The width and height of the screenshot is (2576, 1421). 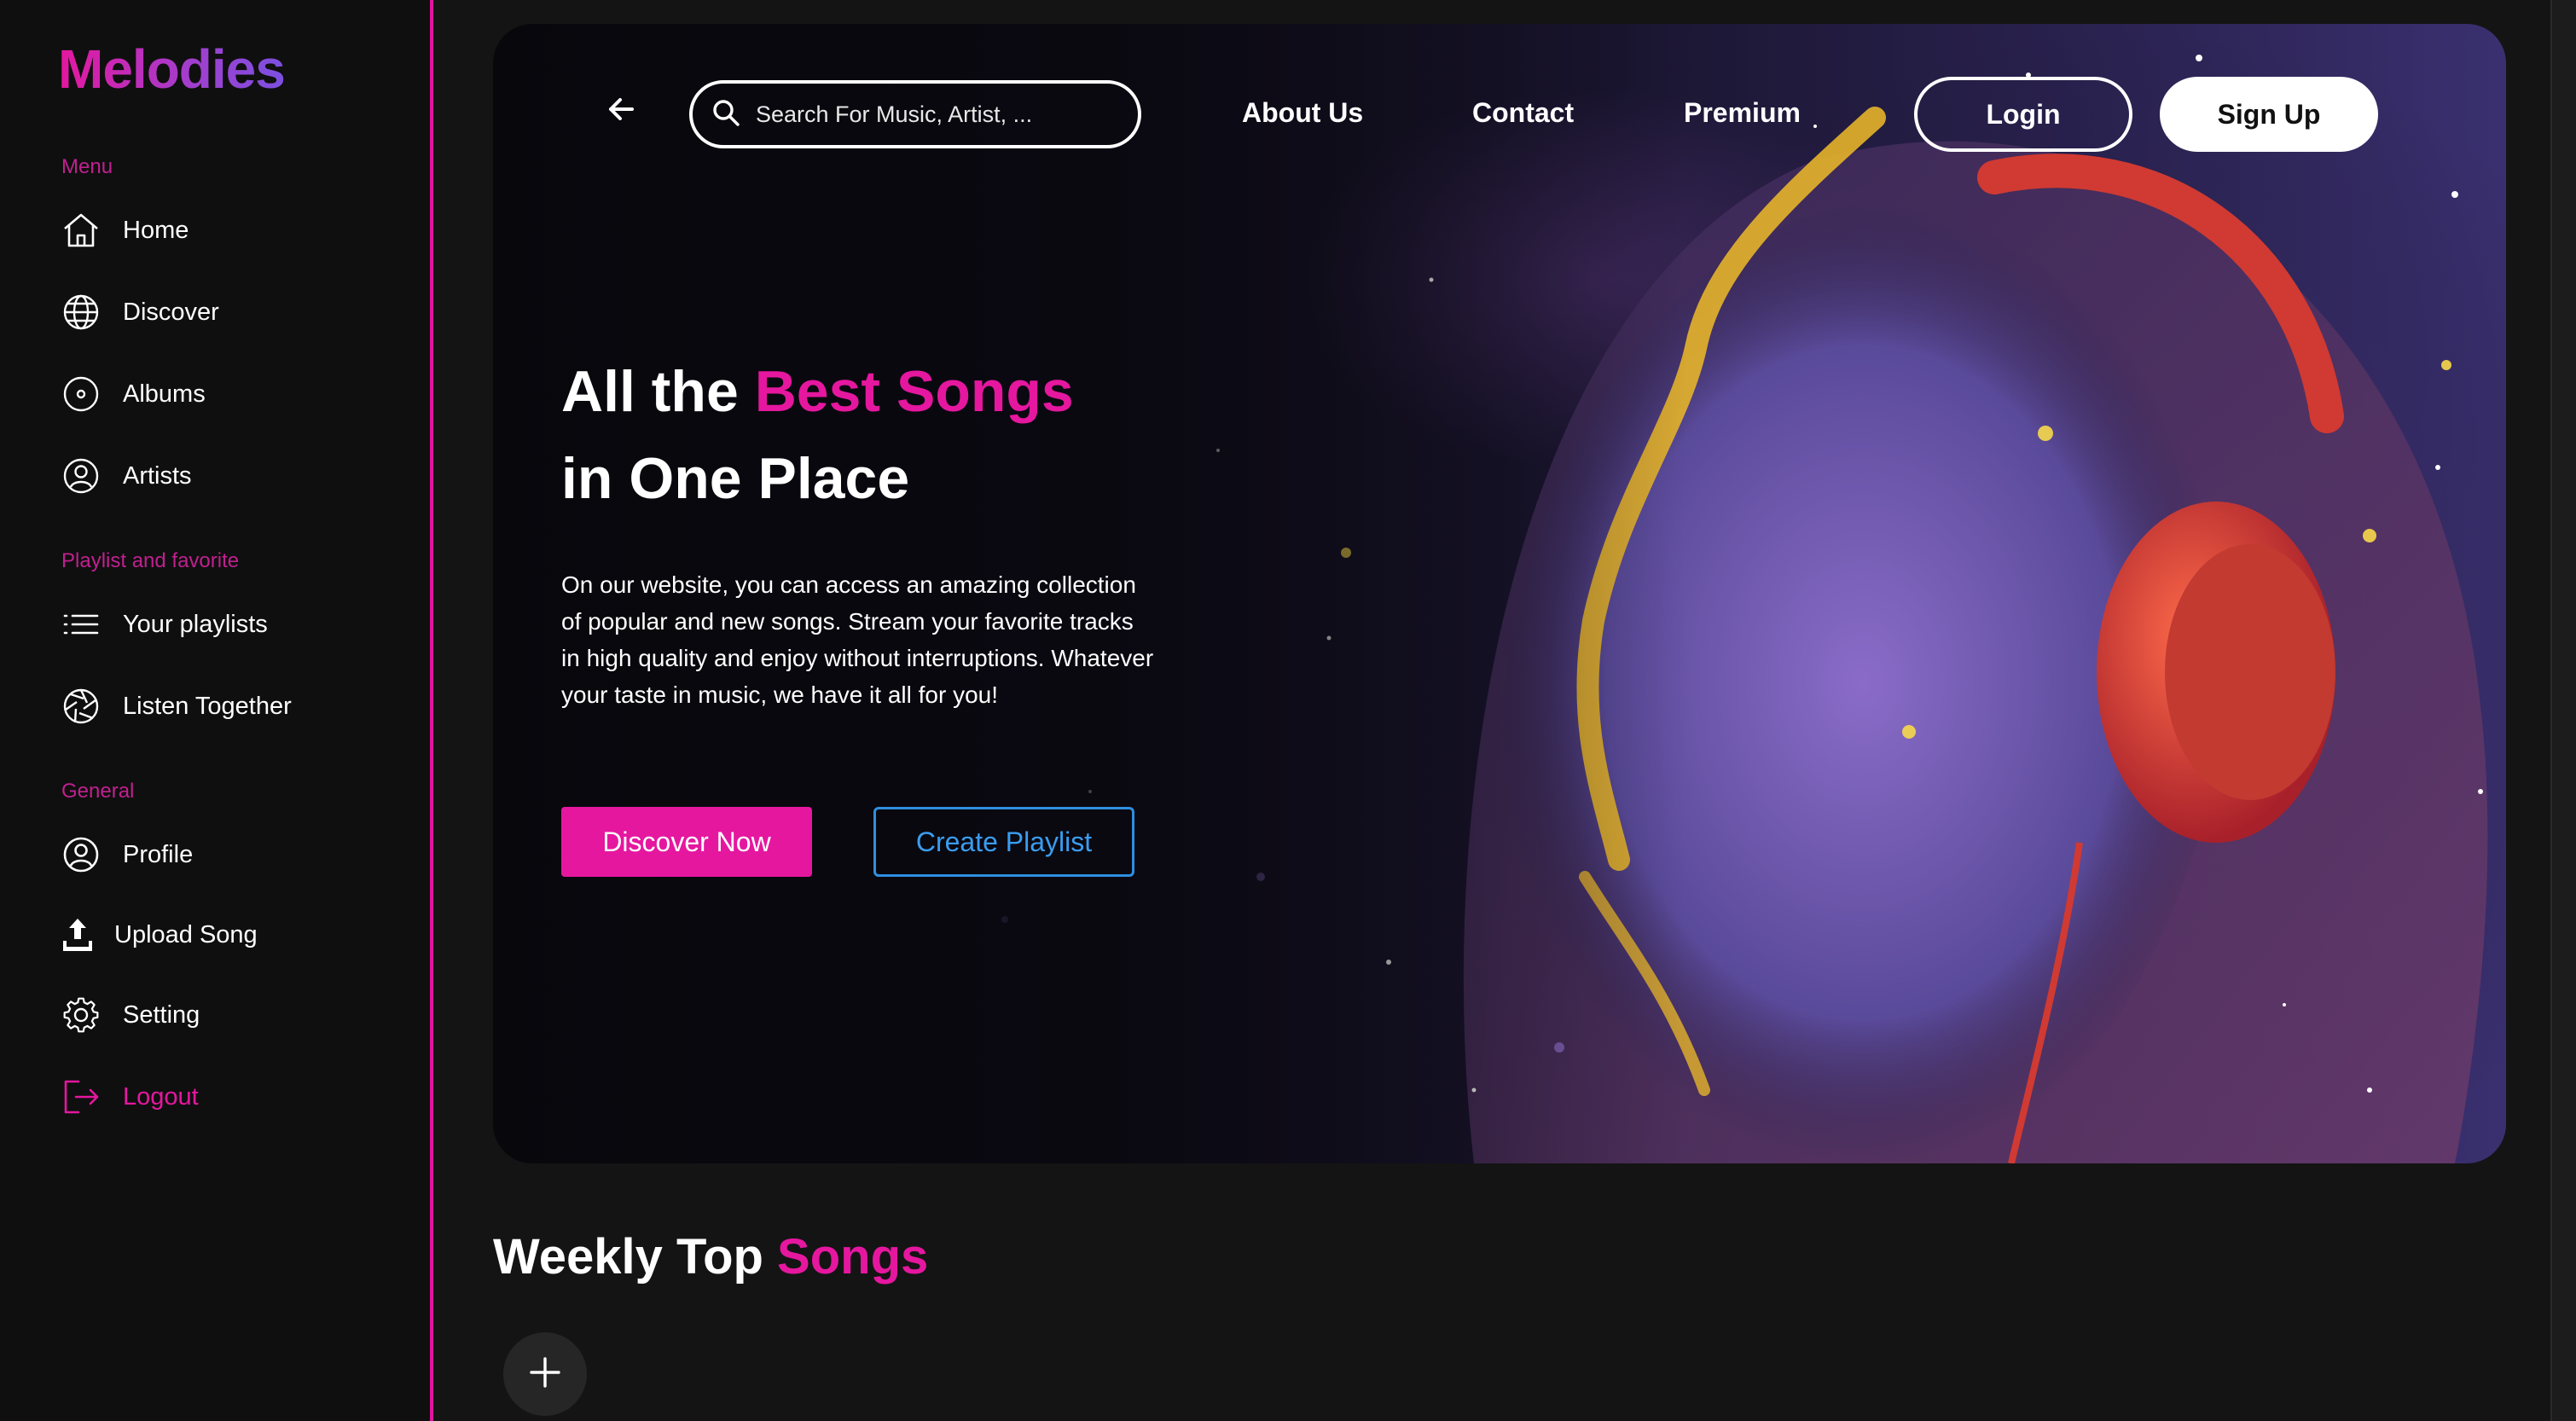 I want to click on sidebar-item-profile: Profile, so click(x=127, y=854).